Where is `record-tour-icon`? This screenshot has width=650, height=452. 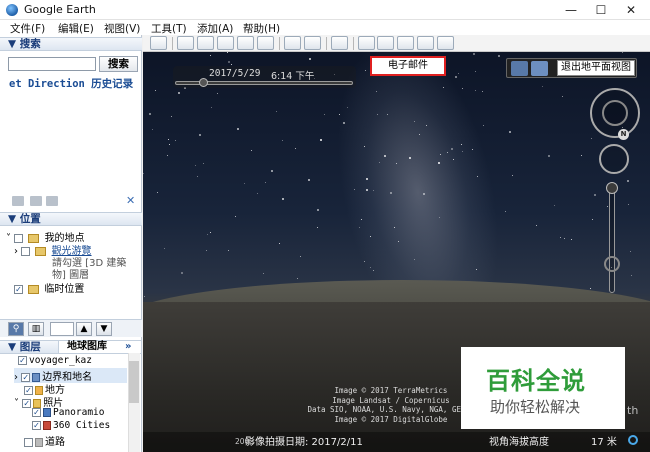 record-tour-icon is located at coordinates (265, 43).